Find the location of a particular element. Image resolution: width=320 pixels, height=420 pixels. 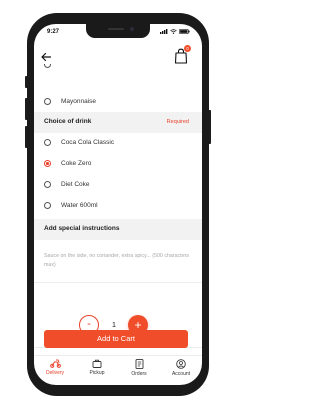

option-label: Coca Cola Classic is located at coordinates (88, 142).